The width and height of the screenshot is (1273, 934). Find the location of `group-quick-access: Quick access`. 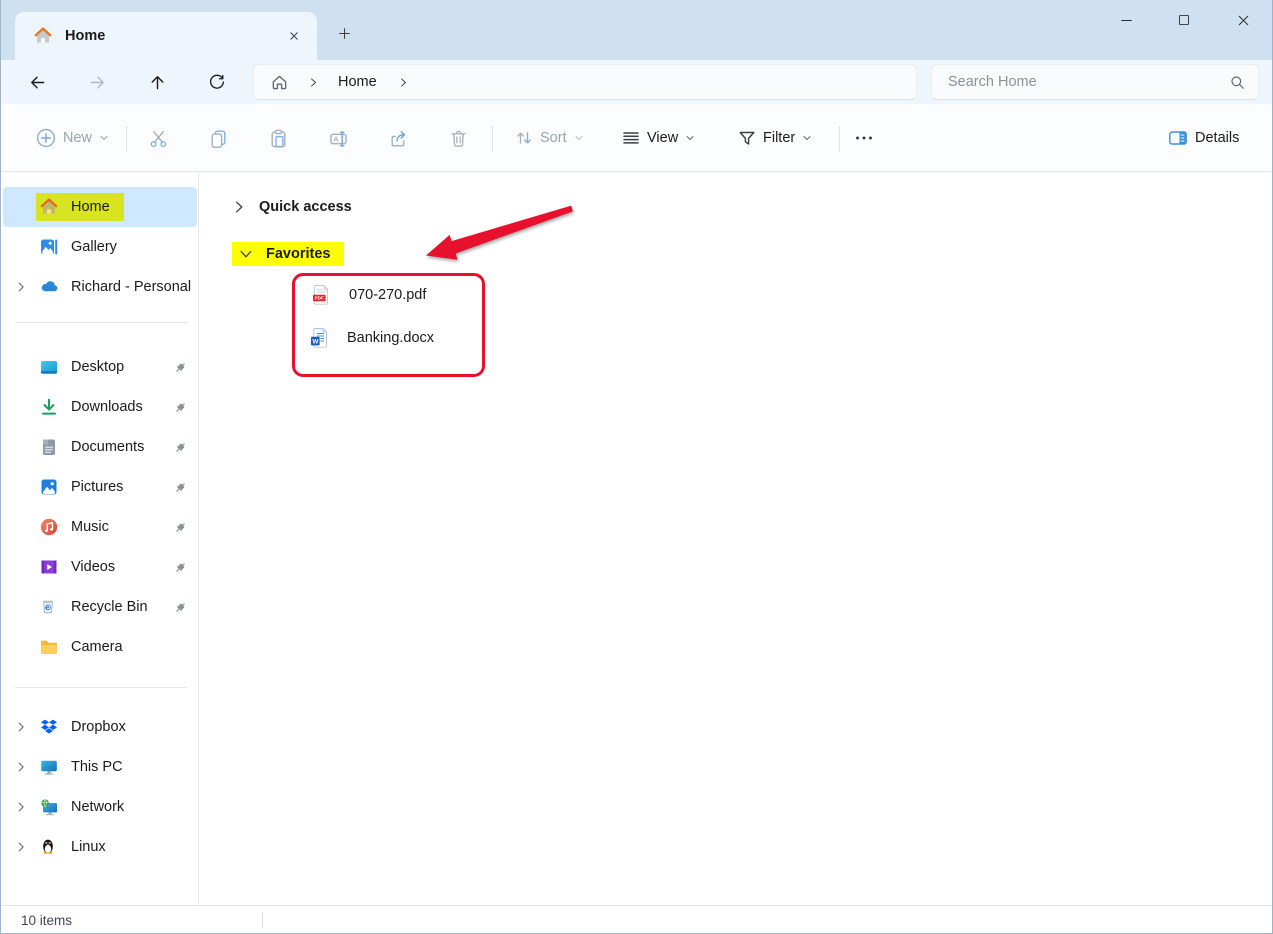

group-quick-access: Quick access is located at coordinates (291, 207).